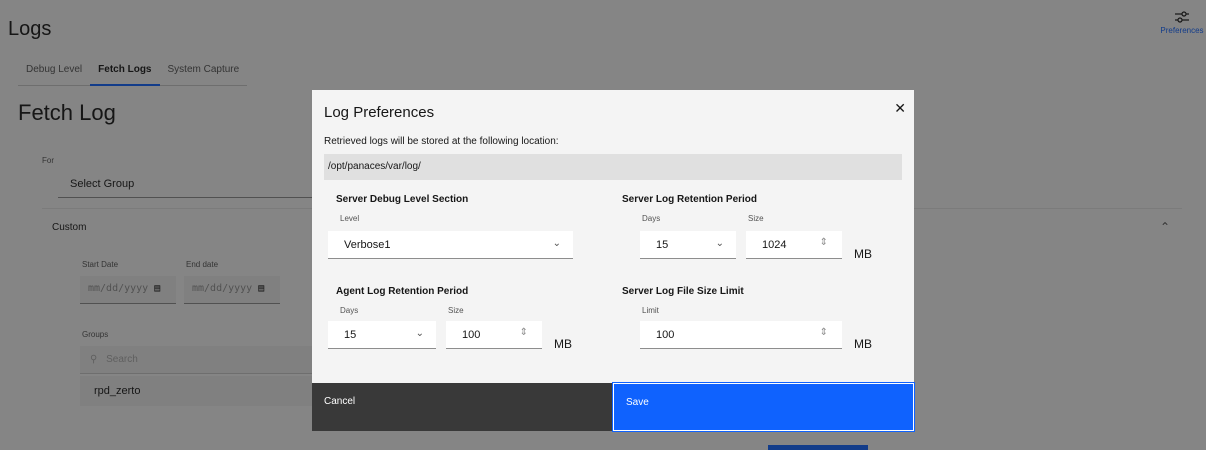 Image resolution: width=1206 pixels, height=450 pixels. I want to click on cancel-button: Cancel, so click(462, 407).